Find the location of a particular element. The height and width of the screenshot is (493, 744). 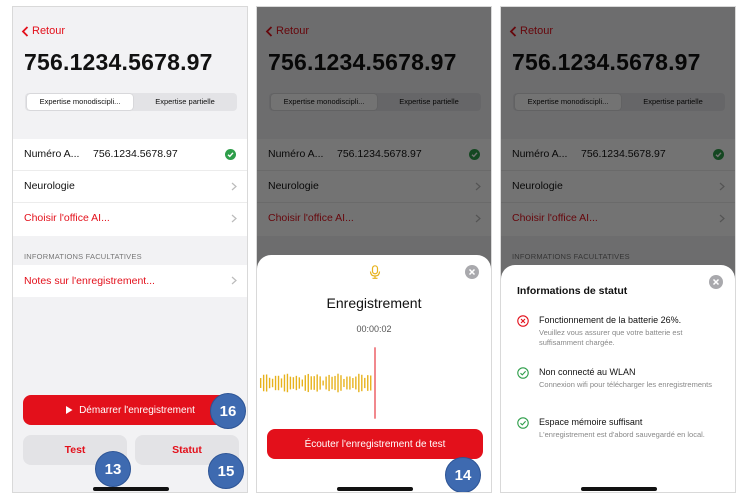

listen-test-recording-button: Écouter l'enregistrement de test is located at coordinates (375, 444).